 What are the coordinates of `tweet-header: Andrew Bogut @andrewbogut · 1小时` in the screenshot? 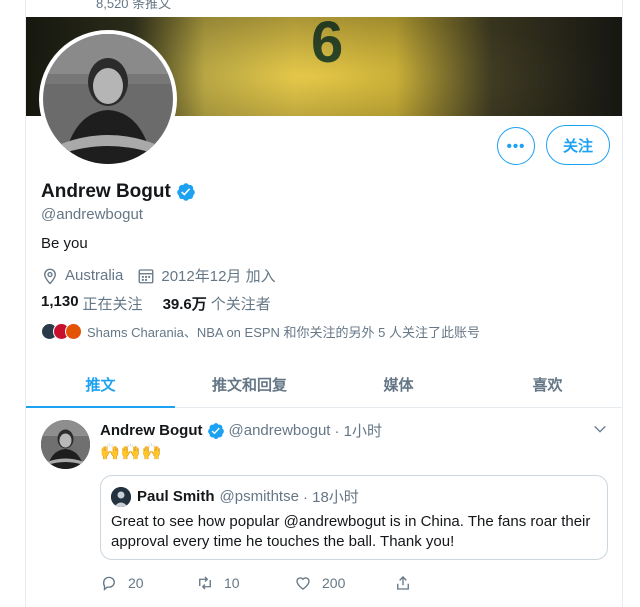 It's located at (241, 430).